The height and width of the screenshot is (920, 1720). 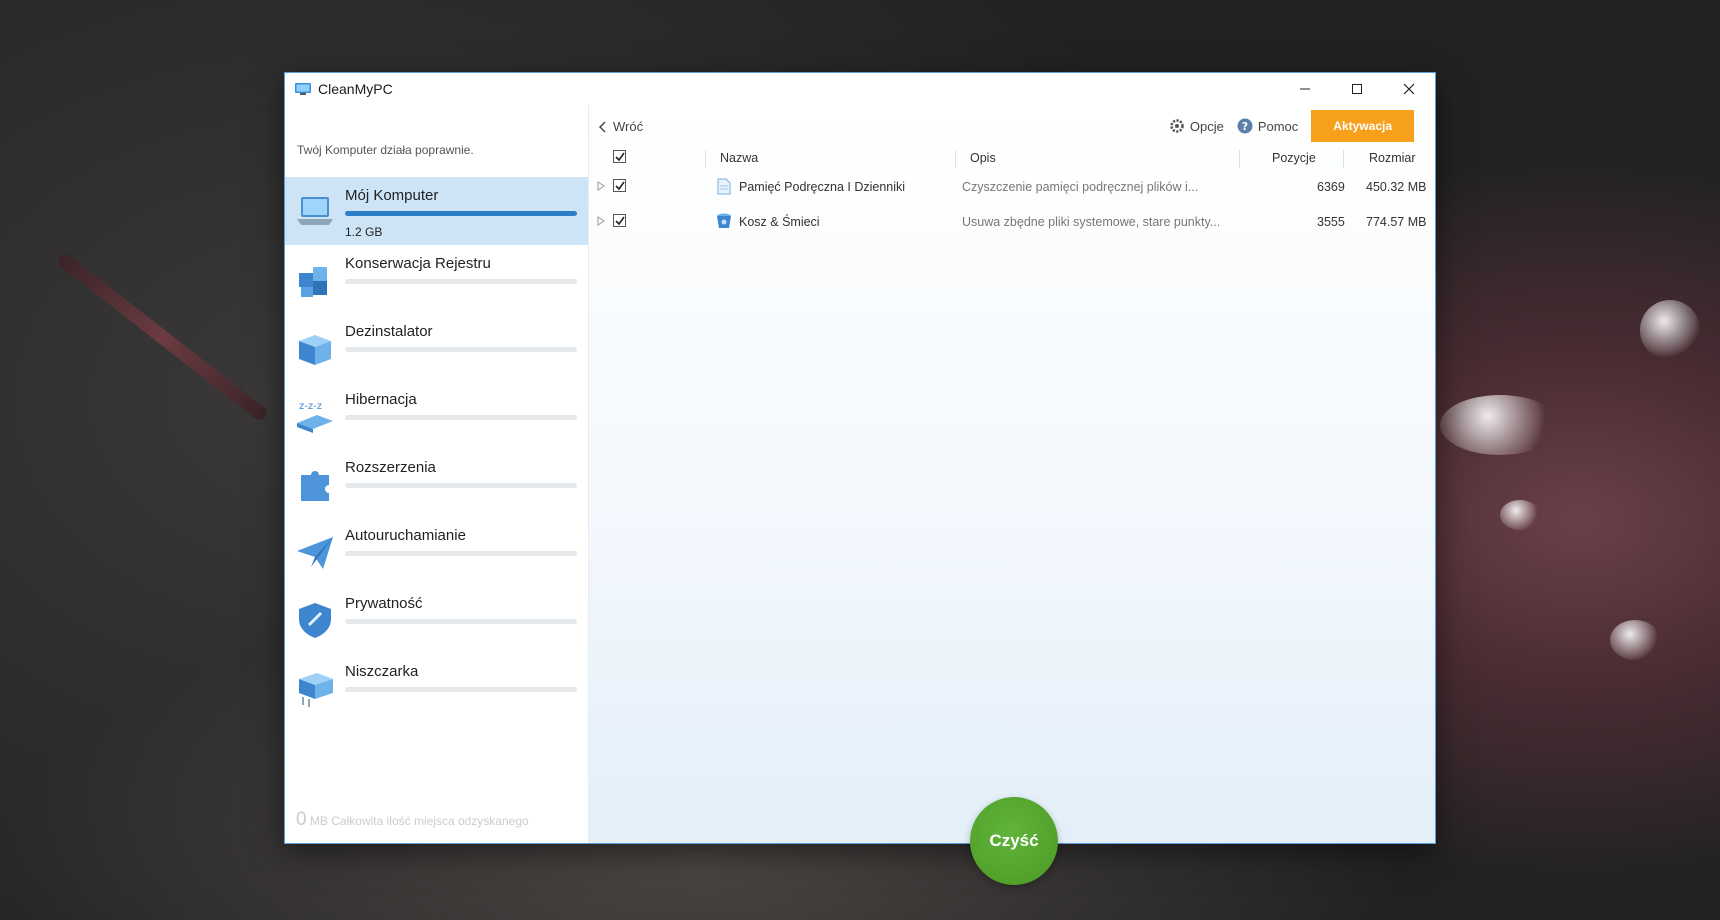 I want to click on sidebar-item-my-computer: Mój Komputer 1.2 GB, so click(x=436, y=211).